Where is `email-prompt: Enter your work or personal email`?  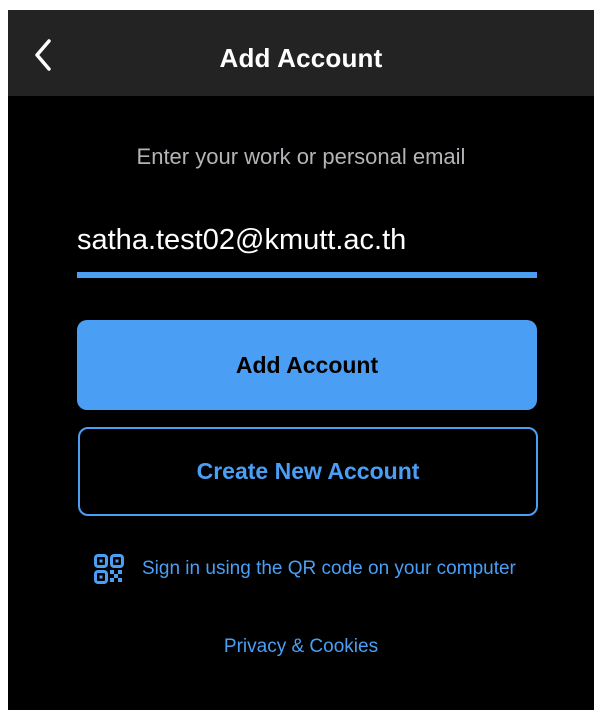
email-prompt: Enter your work or personal email is located at coordinates (301, 156).